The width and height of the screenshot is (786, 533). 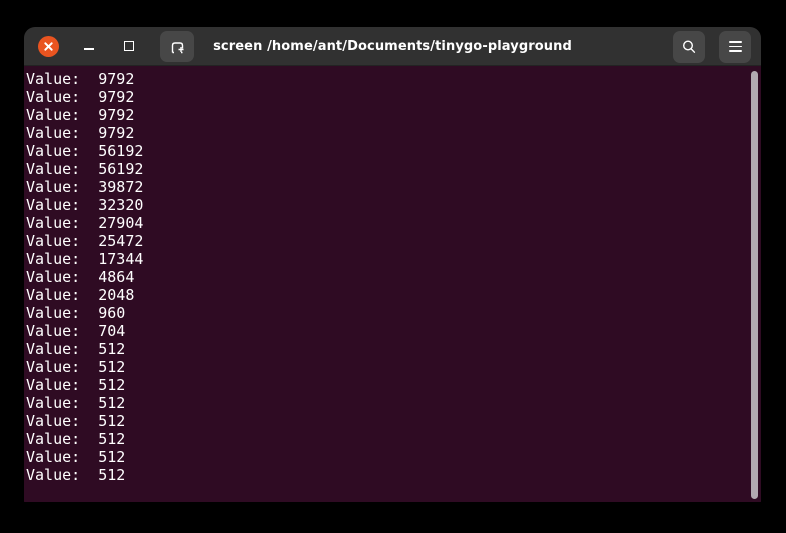 What do you see at coordinates (754, 285) in the screenshot?
I see `scrollbar-thumb` at bounding box center [754, 285].